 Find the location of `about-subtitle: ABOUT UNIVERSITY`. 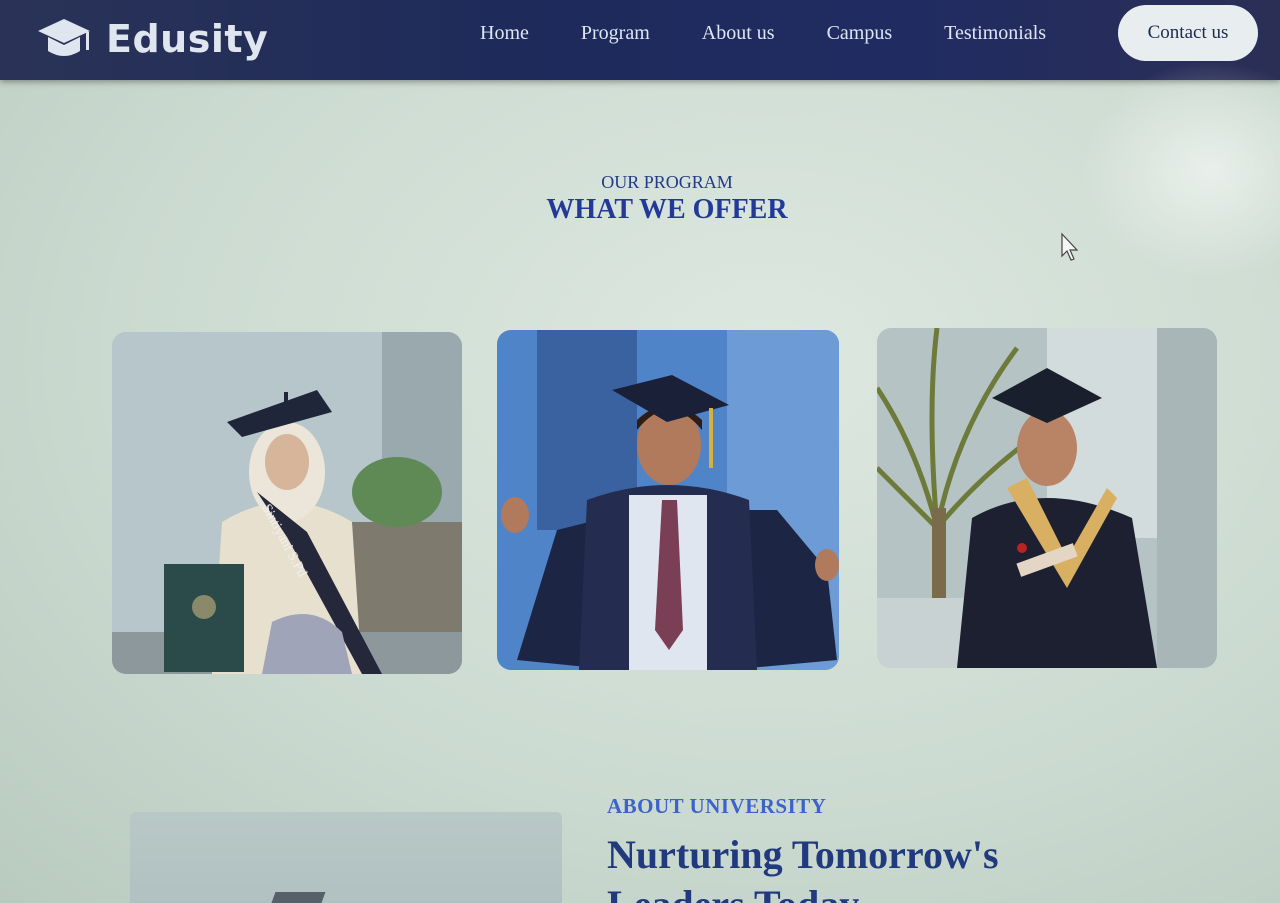

about-subtitle: ABOUT UNIVERSITY is located at coordinates (717, 806).